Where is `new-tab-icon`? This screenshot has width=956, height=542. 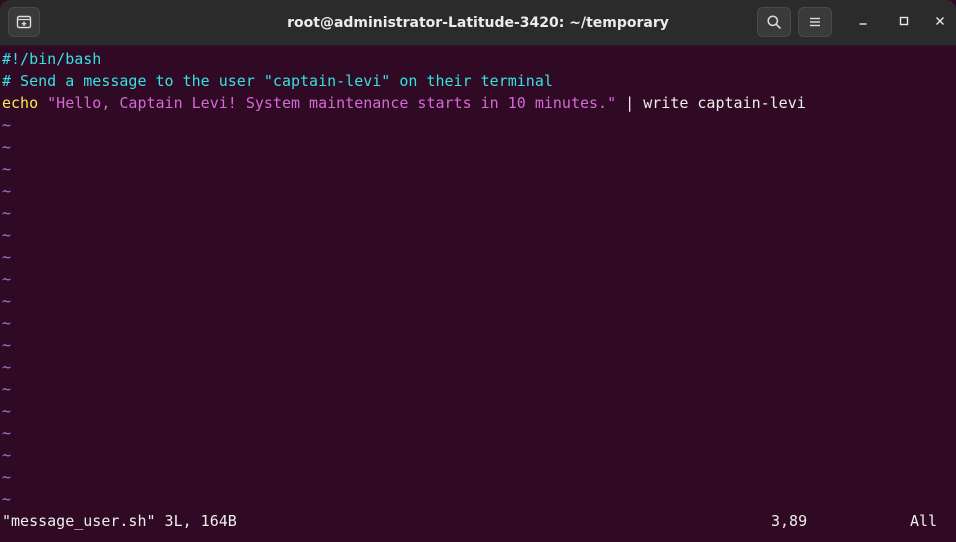
new-tab-icon is located at coordinates (24, 22).